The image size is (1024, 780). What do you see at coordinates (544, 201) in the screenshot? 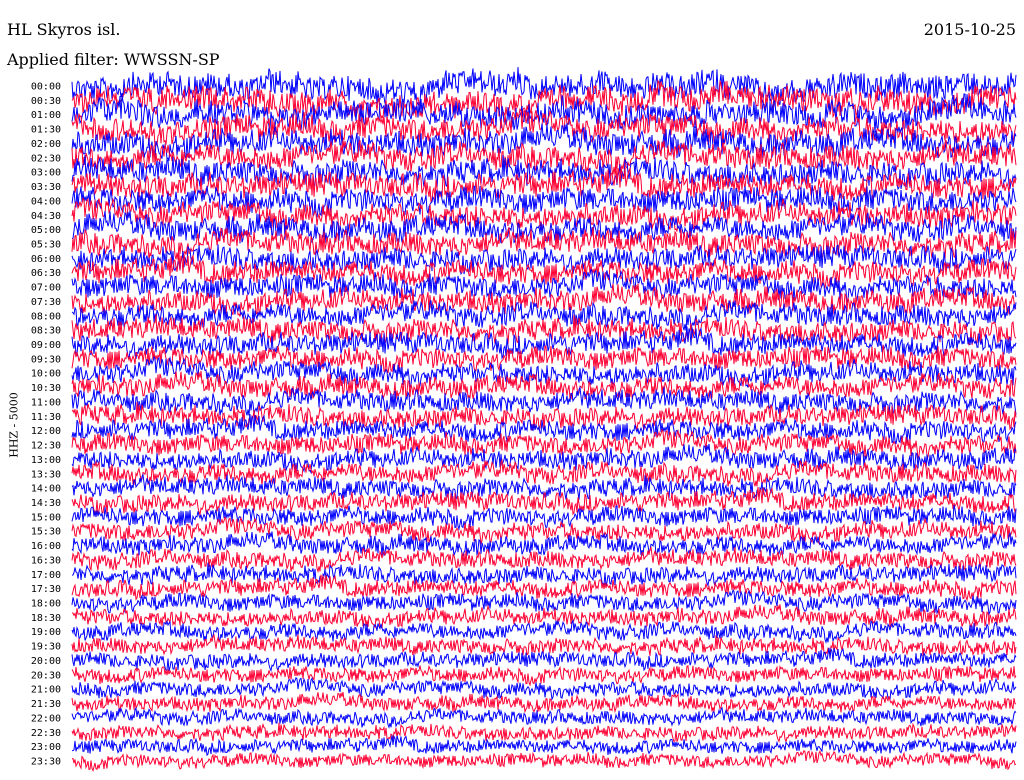
I see `trace-04:00` at bounding box center [544, 201].